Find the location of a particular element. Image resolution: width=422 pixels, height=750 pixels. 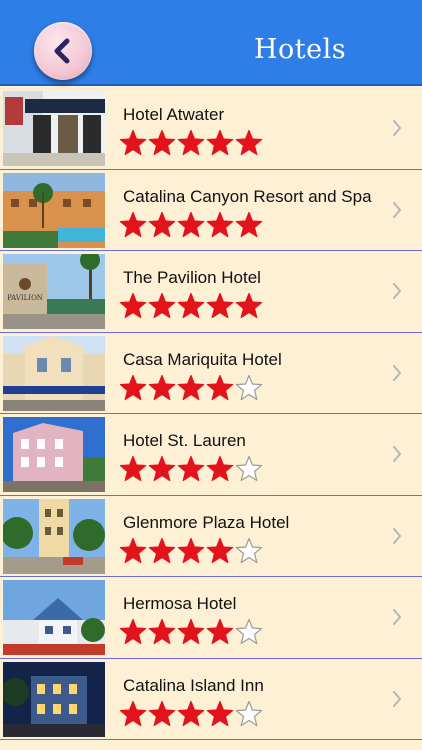

hotel-row: PAVILION The Pavilion Hotel is located at coordinates (211, 292).